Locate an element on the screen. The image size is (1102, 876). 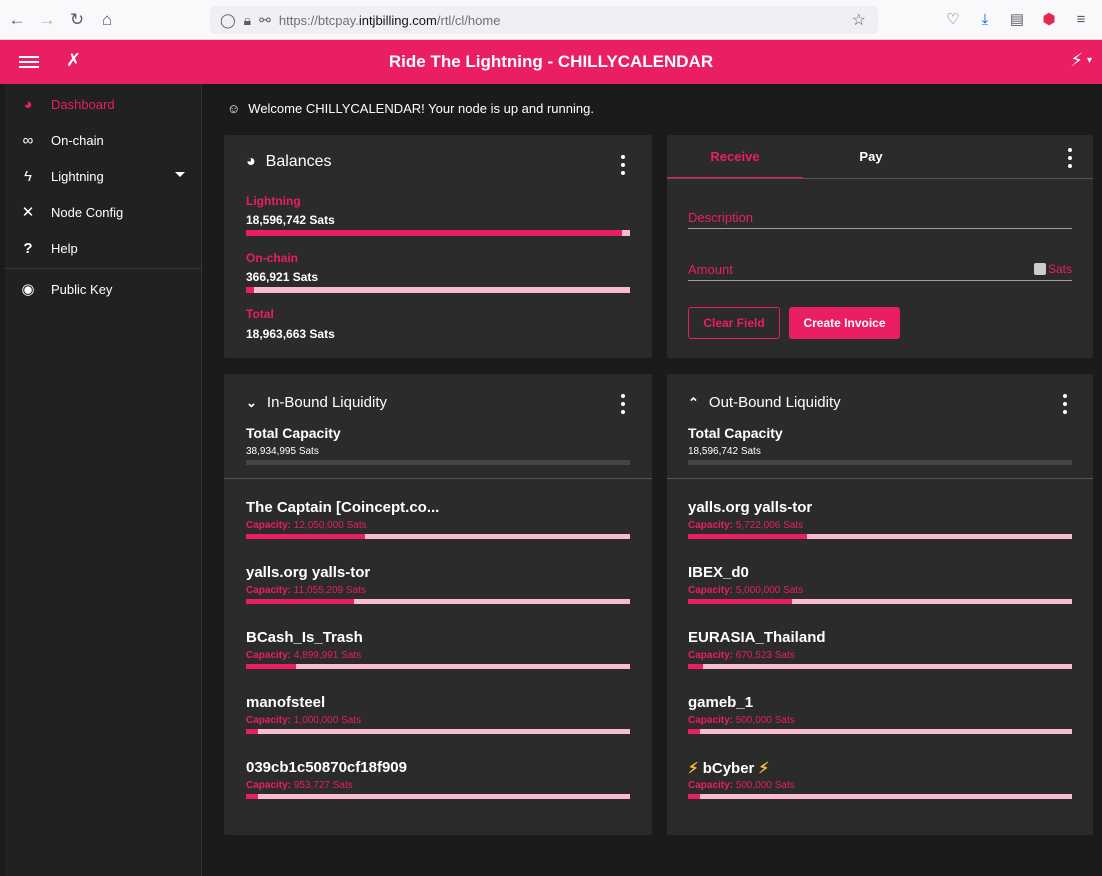
pocket-icon: ♡ is located at coordinates (953, 19).